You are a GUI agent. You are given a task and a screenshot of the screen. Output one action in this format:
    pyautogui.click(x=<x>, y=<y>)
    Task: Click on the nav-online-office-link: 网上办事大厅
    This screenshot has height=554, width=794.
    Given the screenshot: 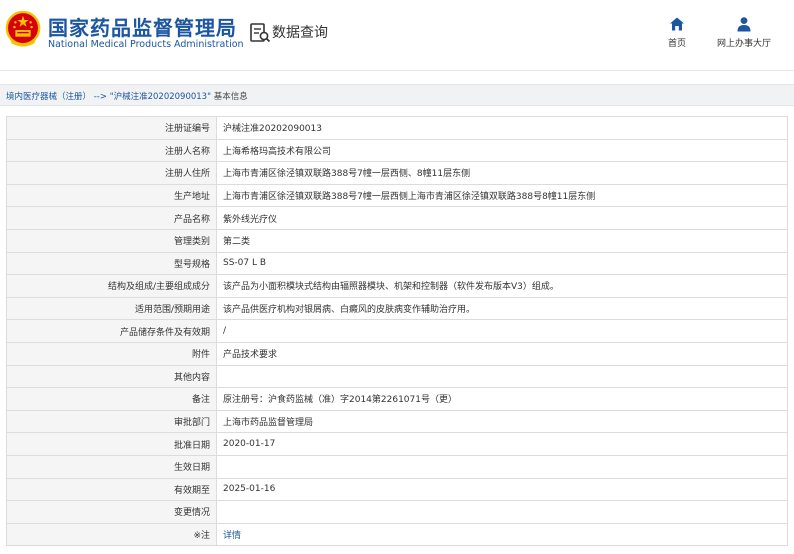 What is the action you would take?
    pyautogui.click(x=744, y=32)
    